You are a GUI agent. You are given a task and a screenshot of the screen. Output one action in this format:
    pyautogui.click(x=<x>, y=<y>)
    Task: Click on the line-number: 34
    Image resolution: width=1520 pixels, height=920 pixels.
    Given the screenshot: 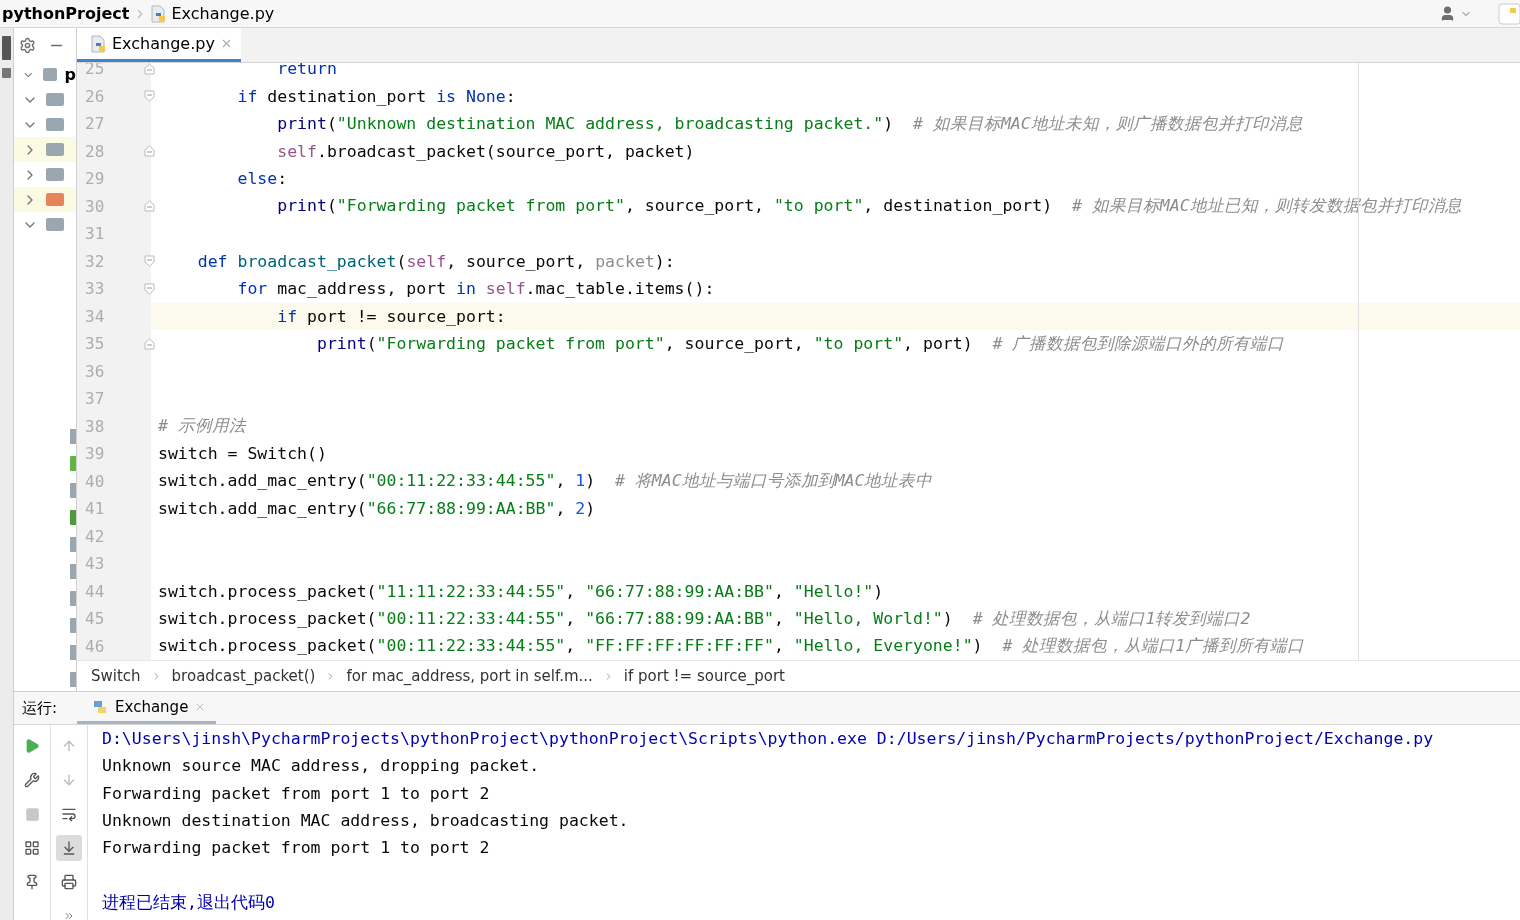 What is the action you would take?
    pyautogui.click(x=94, y=316)
    